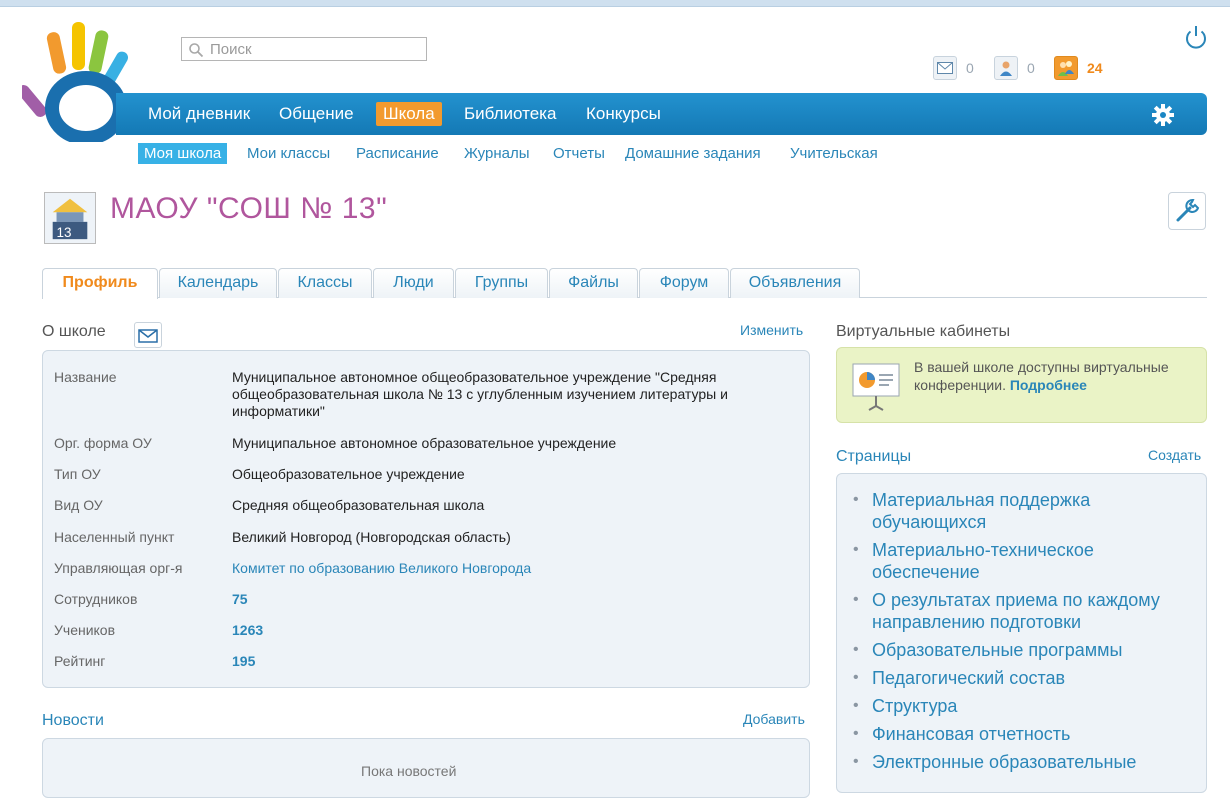  What do you see at coordinates (196, 50) in the screenshot?
I see `search-icon` at bounding box center [196, 50].